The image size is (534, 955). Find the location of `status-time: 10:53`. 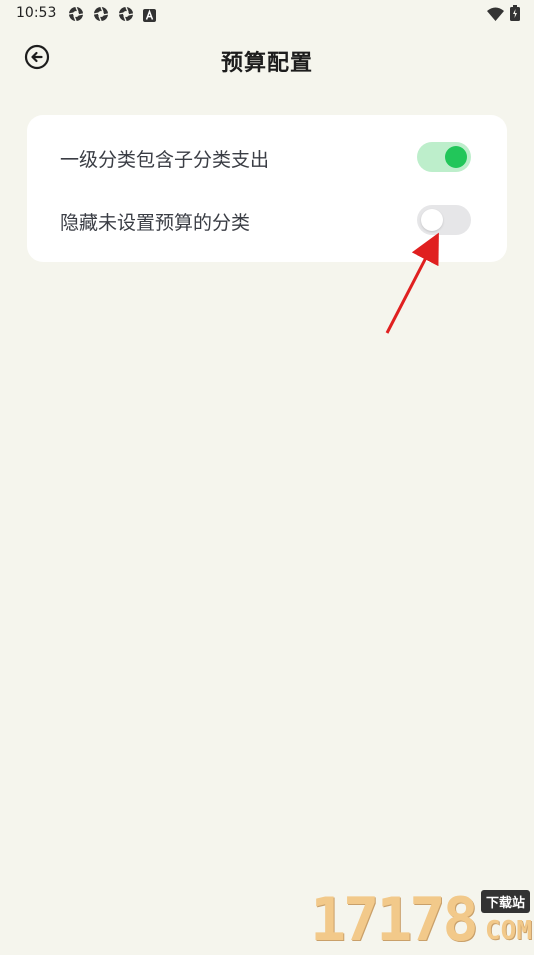

status-time: 10:53 is located at coordinates (36, 13).